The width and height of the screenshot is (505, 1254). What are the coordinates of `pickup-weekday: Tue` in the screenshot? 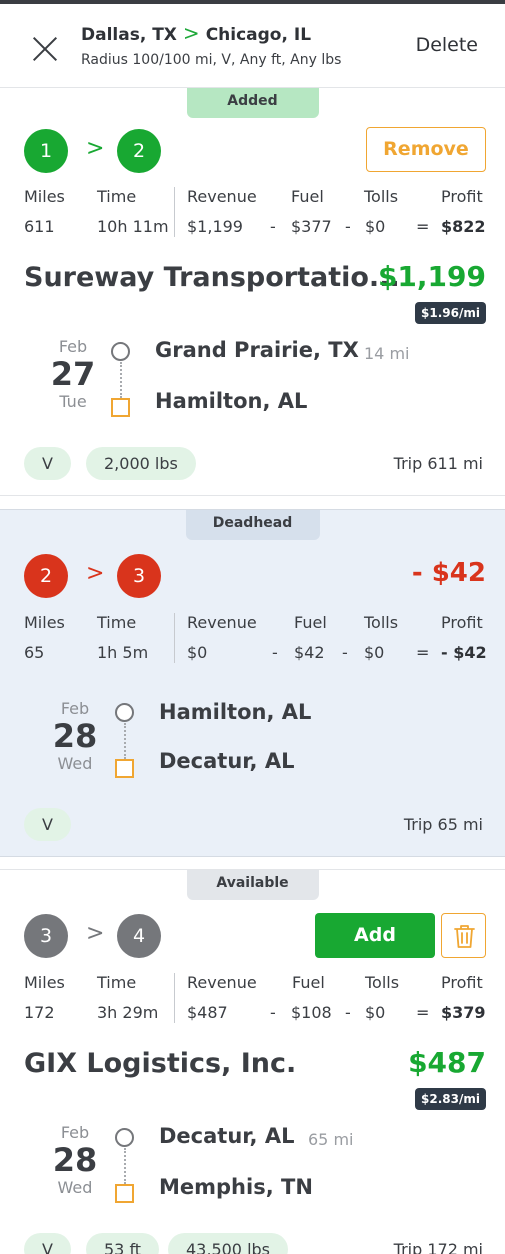 It's located at (73, 401).